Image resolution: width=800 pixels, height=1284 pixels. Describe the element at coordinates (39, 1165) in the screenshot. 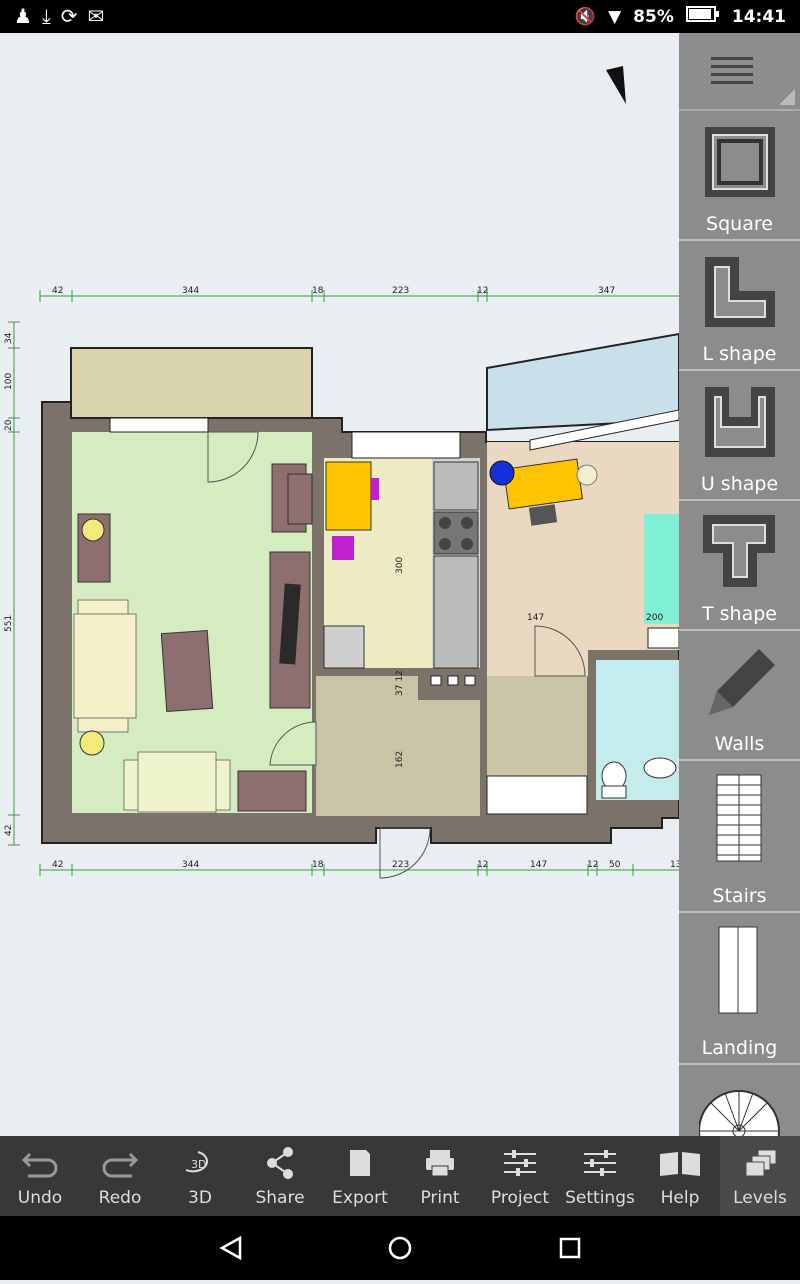

I see `undo-icon` at that location.